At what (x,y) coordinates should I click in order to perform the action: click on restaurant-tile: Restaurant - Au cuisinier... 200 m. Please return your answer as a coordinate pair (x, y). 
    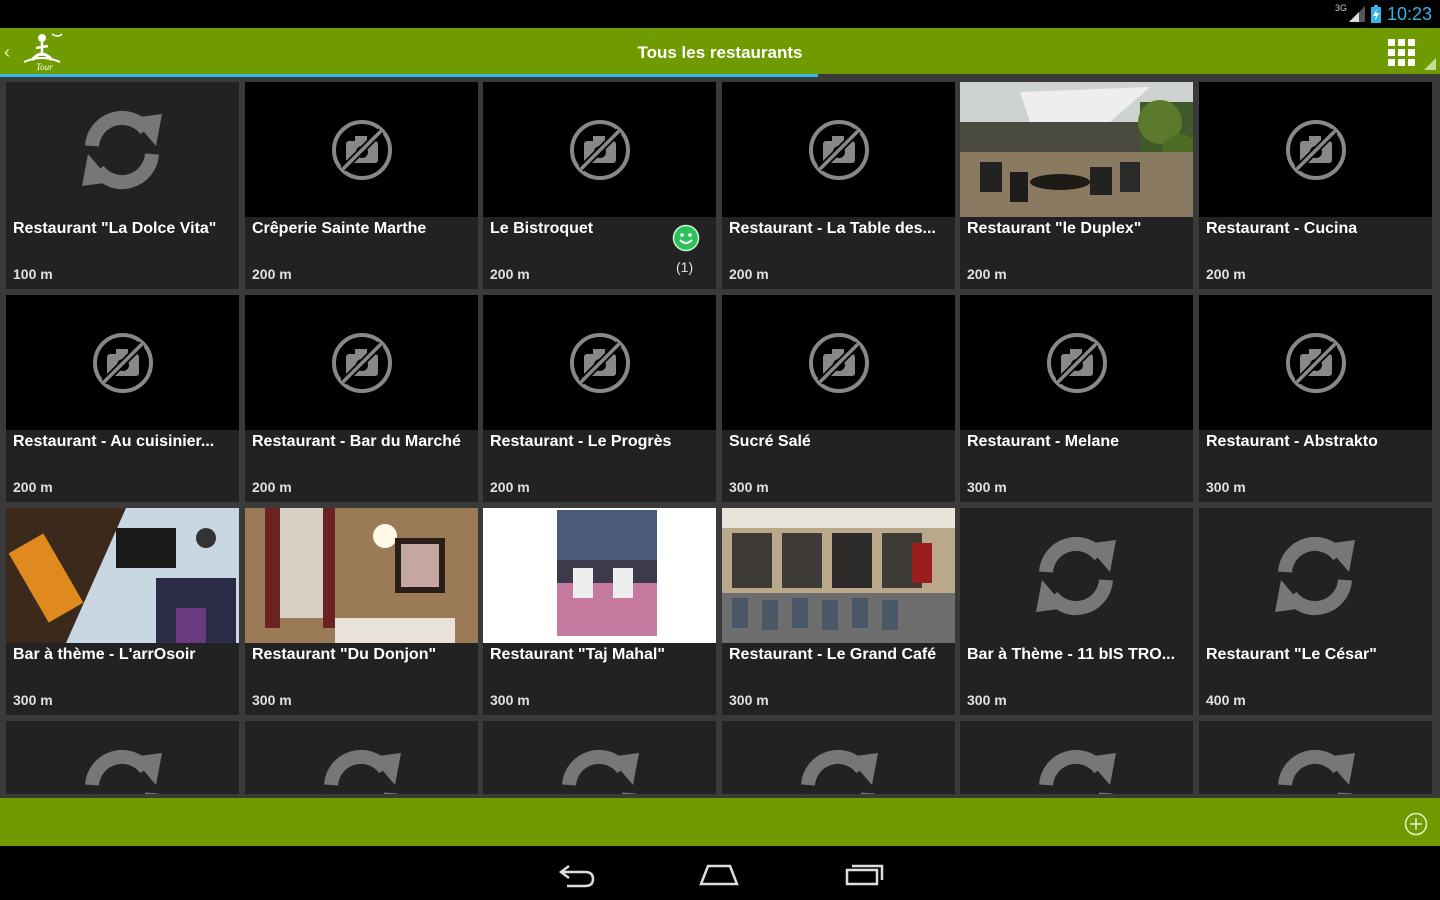
    Looking at the image, I should click on (122, 398).